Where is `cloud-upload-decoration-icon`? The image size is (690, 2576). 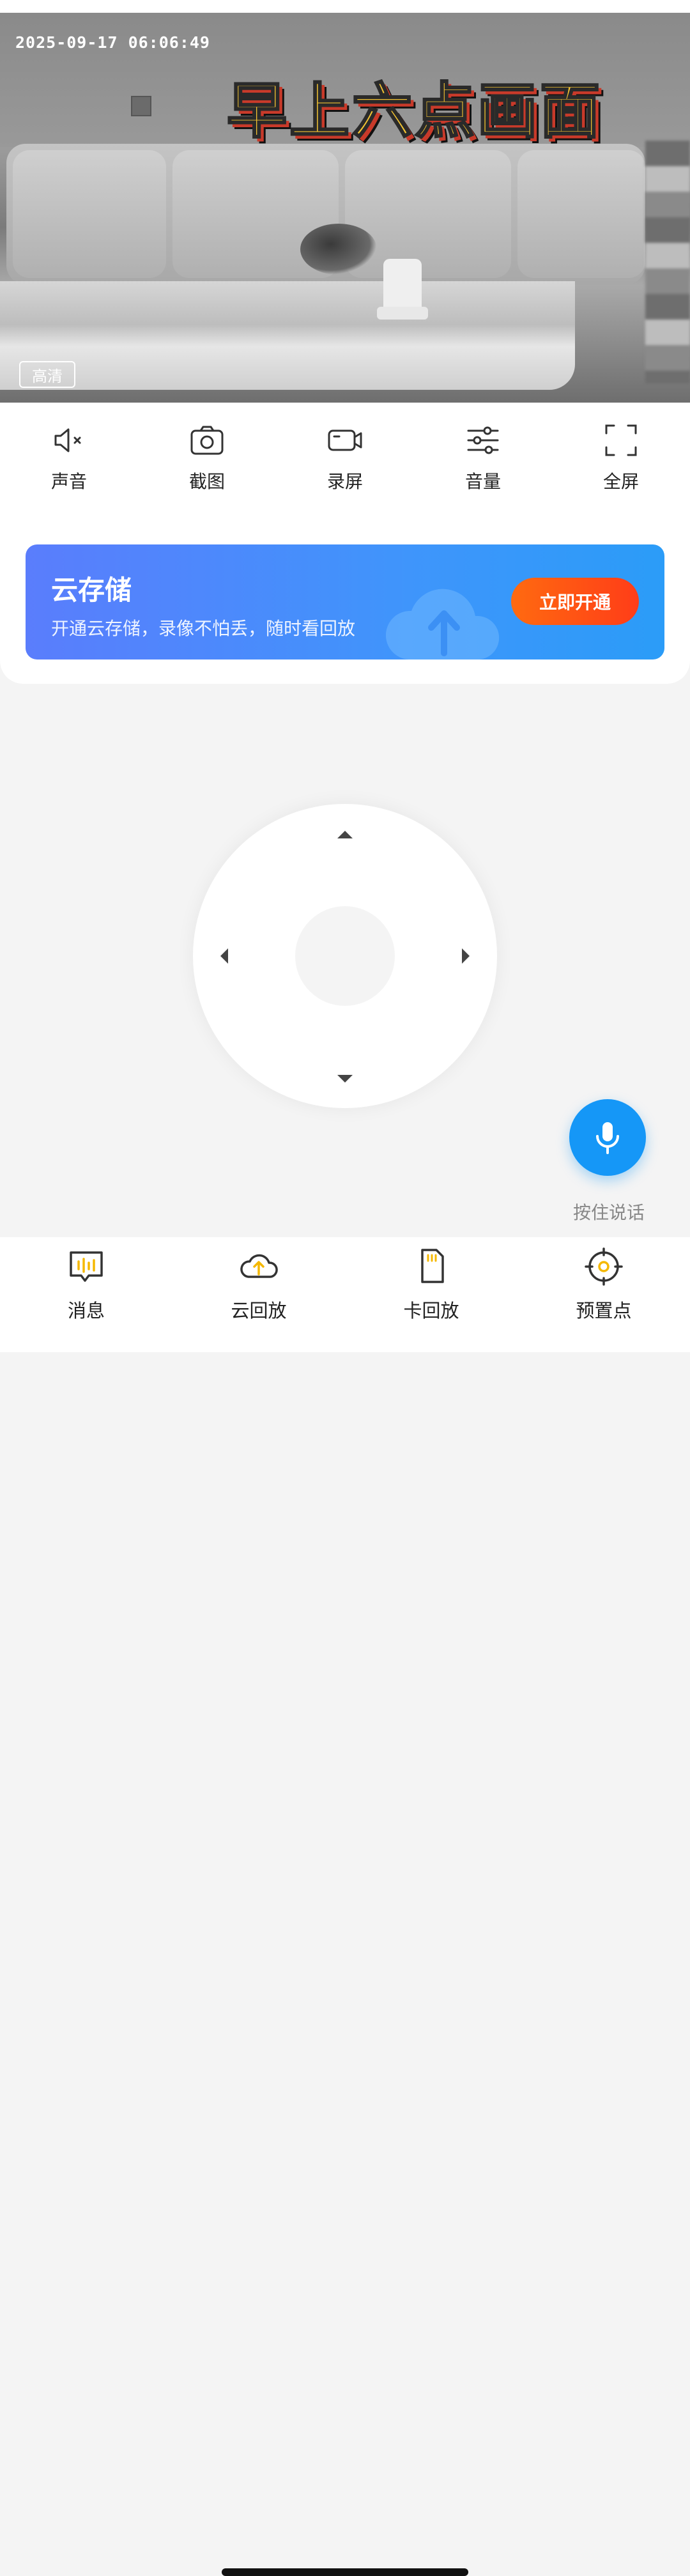 cloud-upload-decoration-icon is located at coordinates (442, 624).